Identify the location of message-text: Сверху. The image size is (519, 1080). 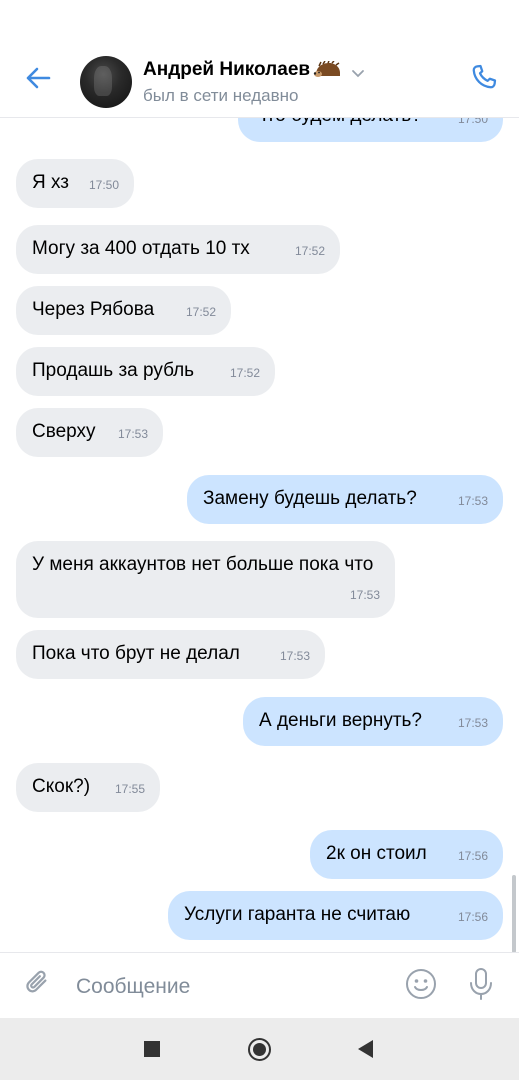
(64, 431).